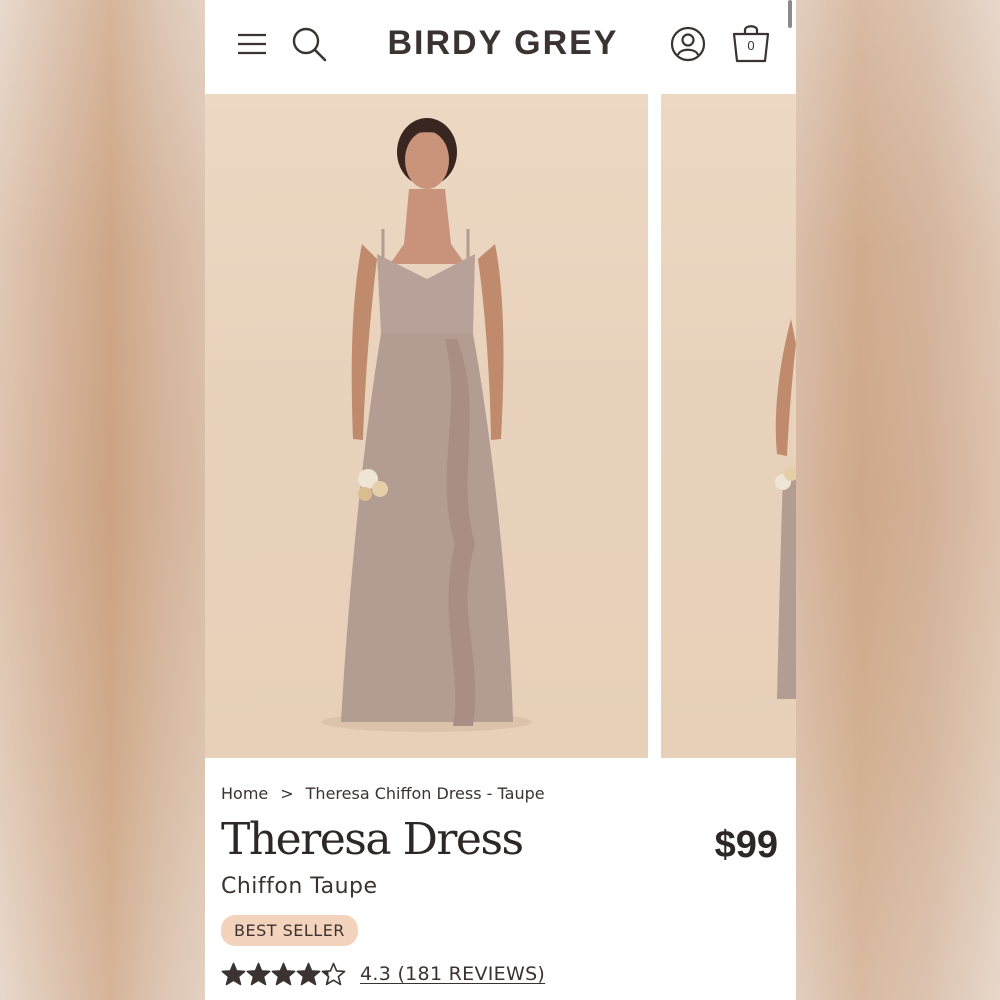 This screenshot has height=1000, width=1000. Describe the element at coordinates (244, 793) in the screenshot. I see `breadcrumb-home: Home` at that location.